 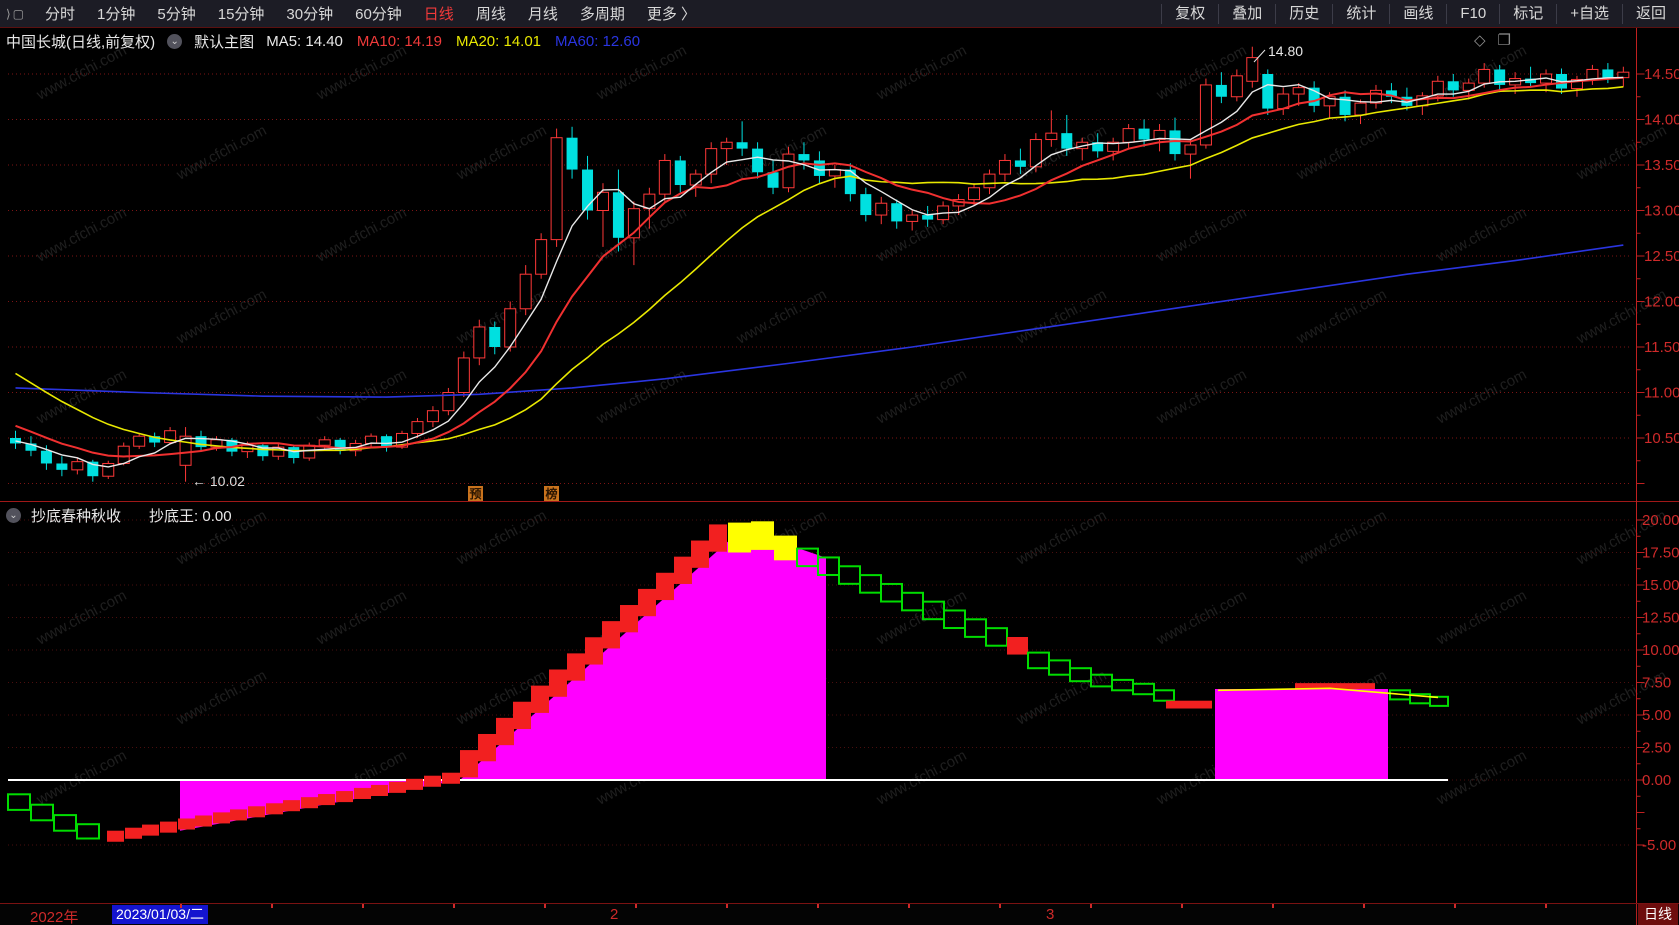 What do you see at coordinates (1246, 13) in the screenshot?
I see `toolbar-button-2: 叠加` at bounding box center [1246, 13].